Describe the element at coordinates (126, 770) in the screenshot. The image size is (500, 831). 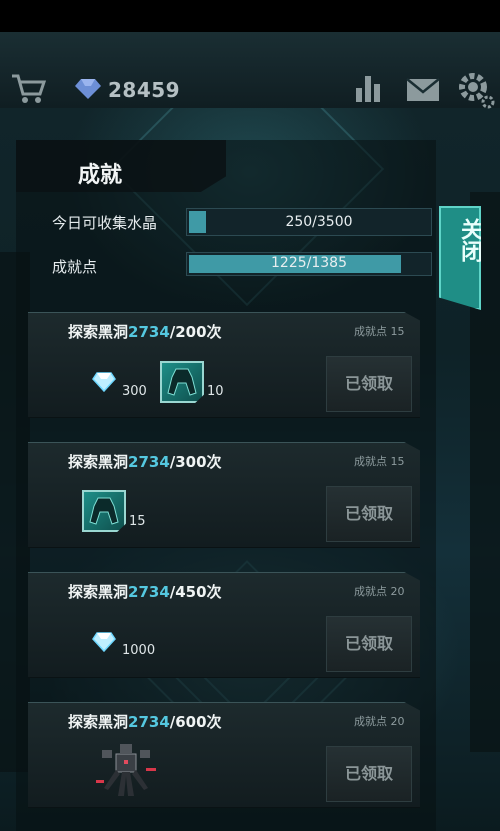
I see `robot-reward-icon` at that location.